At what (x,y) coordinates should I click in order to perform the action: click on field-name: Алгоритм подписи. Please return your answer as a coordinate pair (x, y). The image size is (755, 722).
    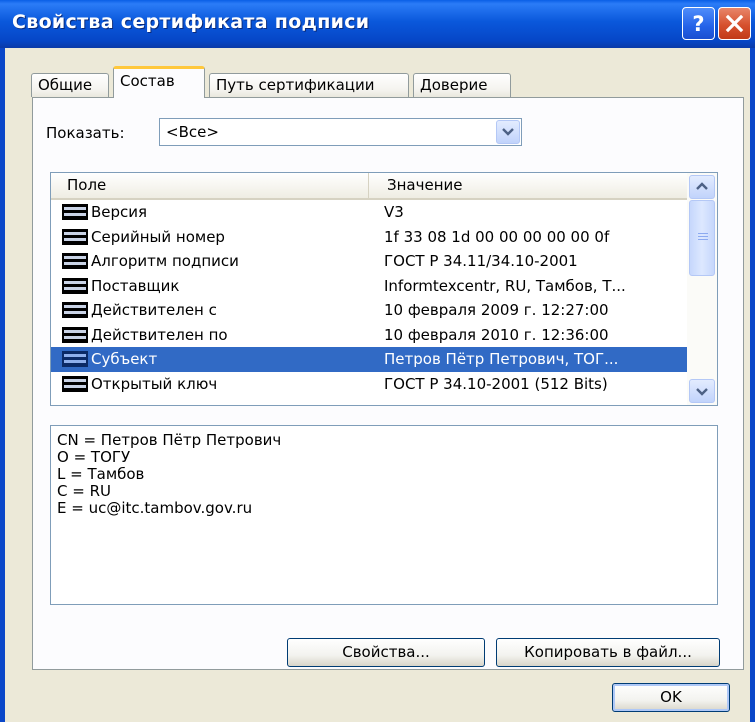
    Looking at the image, I should click on (165, 261).